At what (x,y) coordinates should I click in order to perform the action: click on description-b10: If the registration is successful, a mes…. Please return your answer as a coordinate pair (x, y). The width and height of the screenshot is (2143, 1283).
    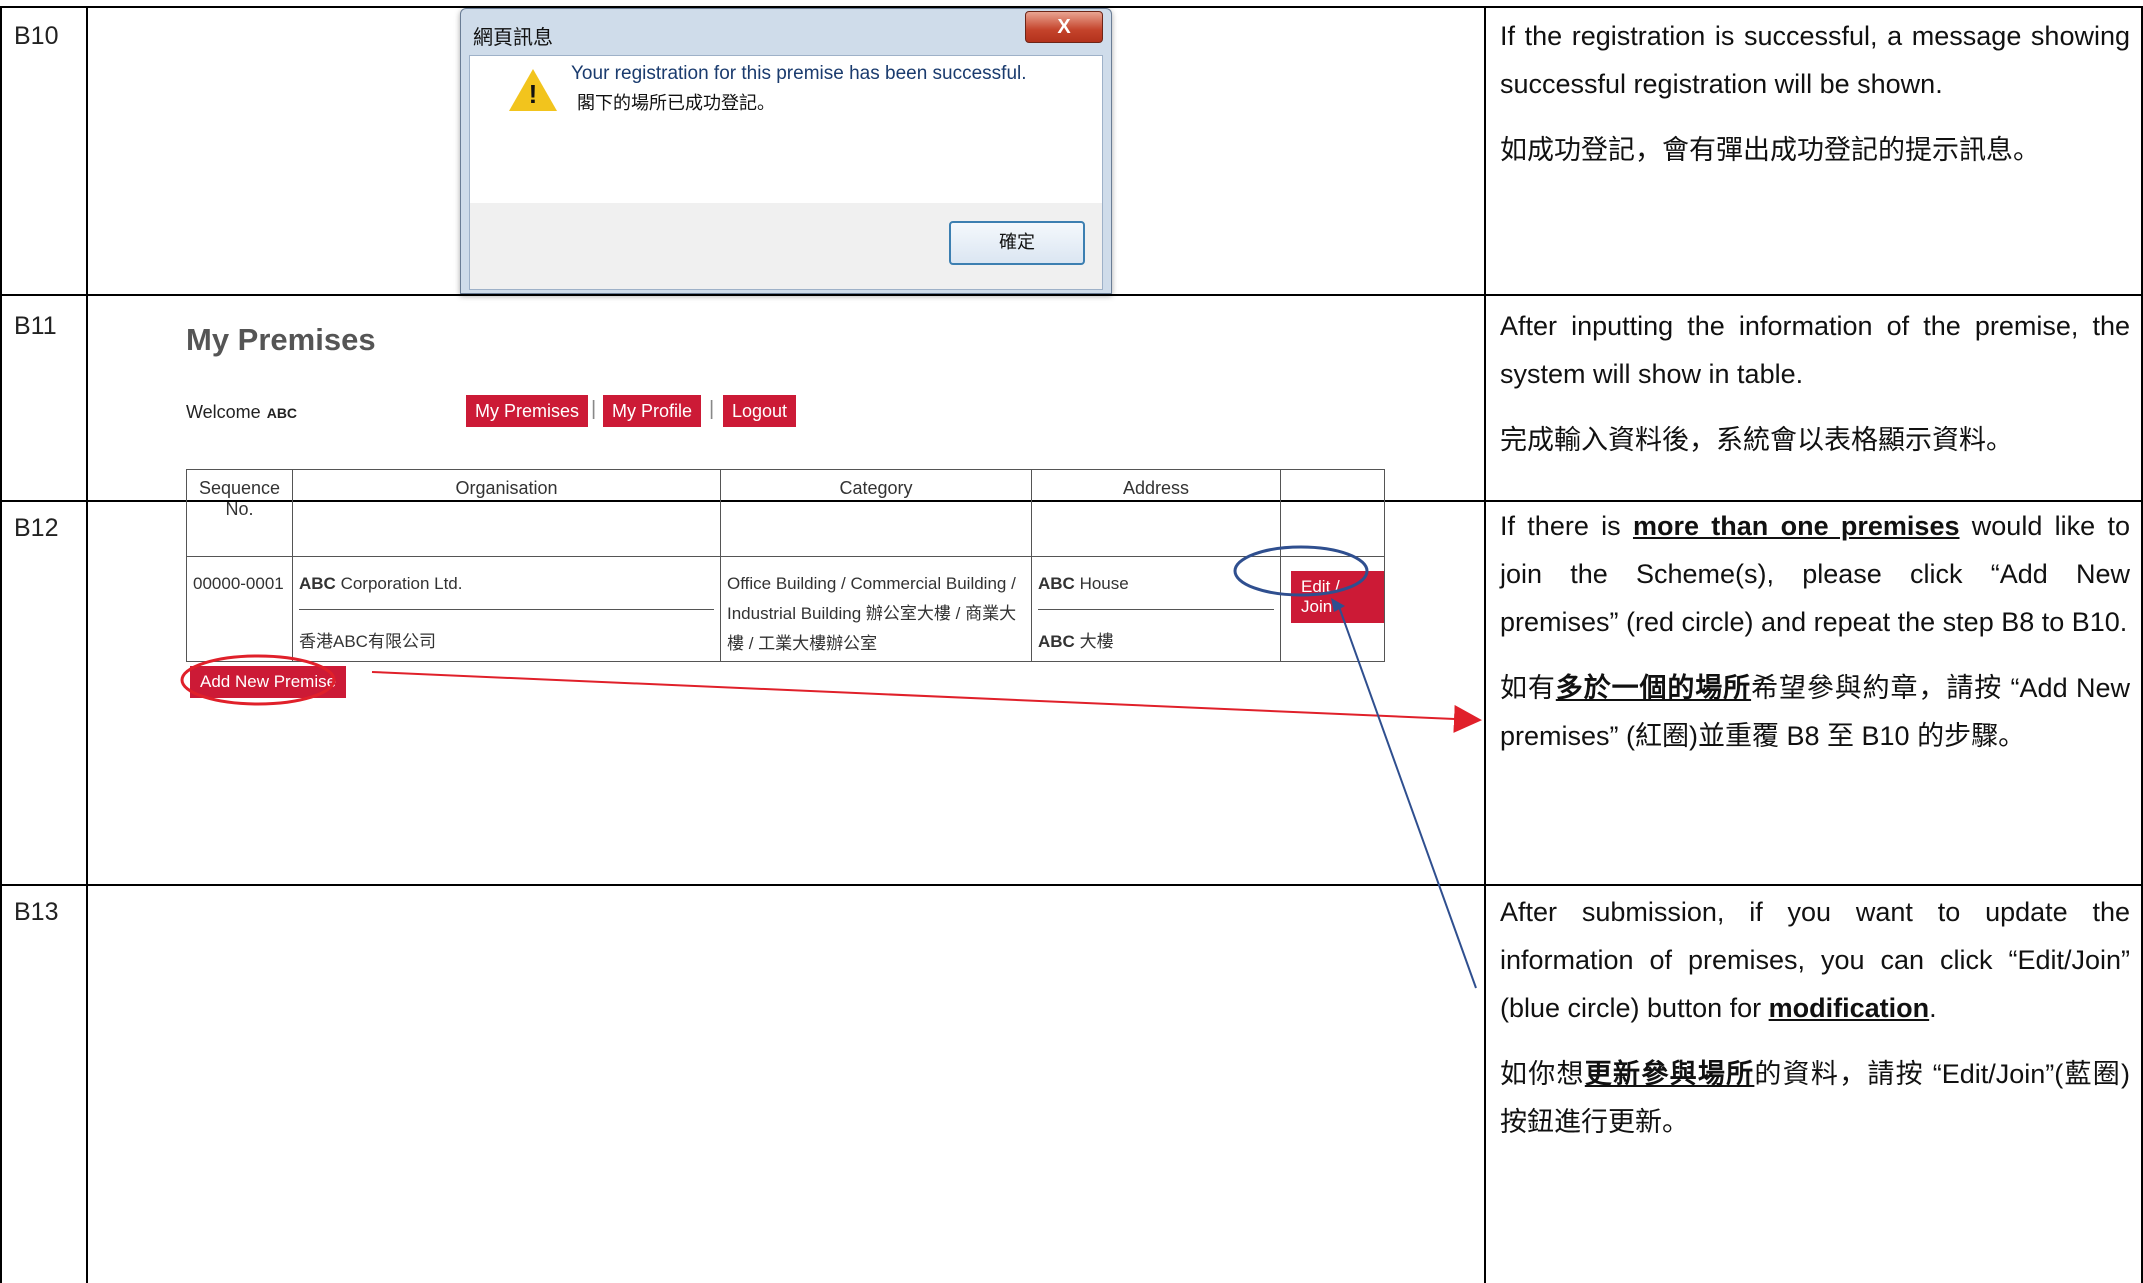
    Looking at the image, I should click on (1815, 93).